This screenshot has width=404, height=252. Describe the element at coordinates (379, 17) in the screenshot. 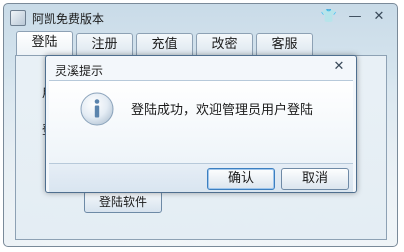

I see `close-button: ✕` at that location.